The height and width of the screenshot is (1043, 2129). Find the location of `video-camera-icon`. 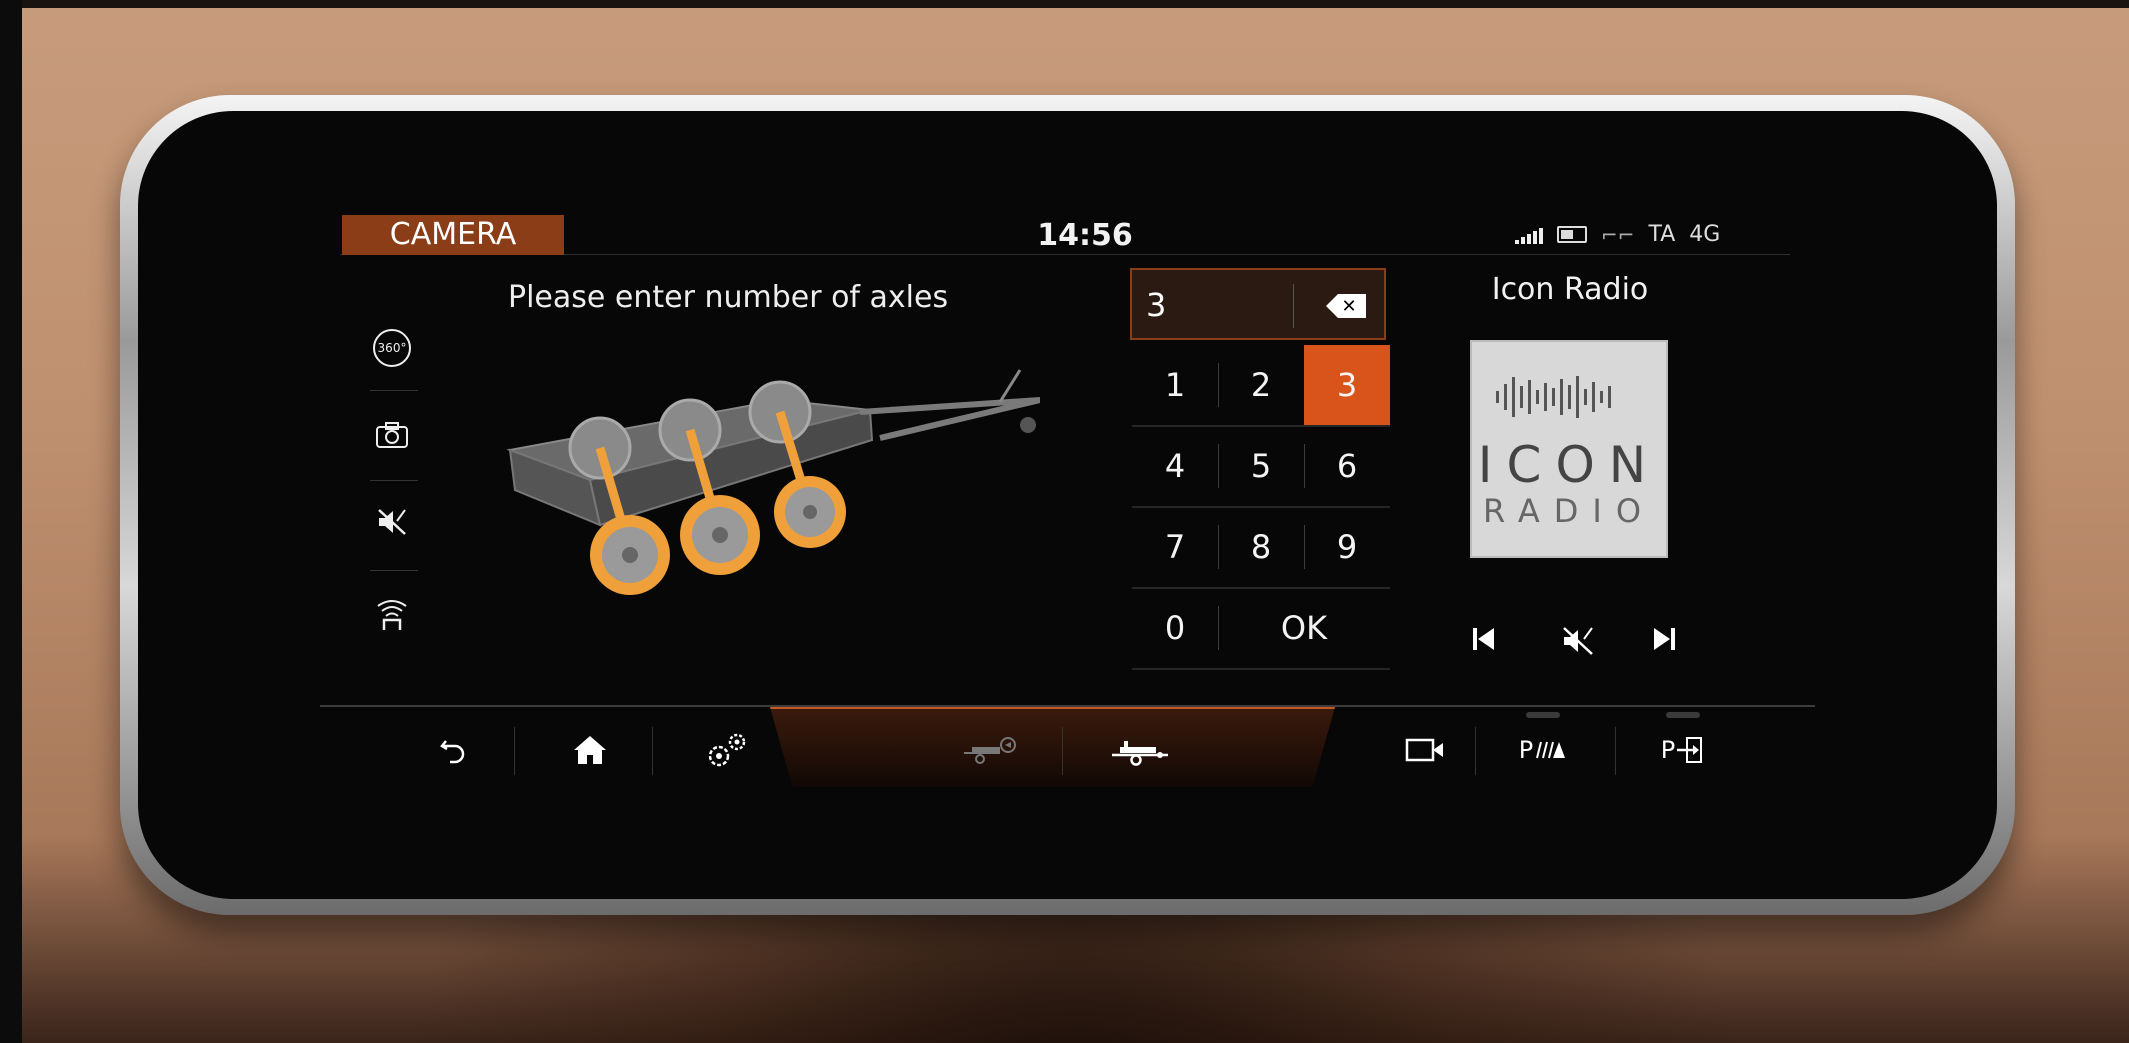

video-camera-icon is located at coordinates (1424, 750).